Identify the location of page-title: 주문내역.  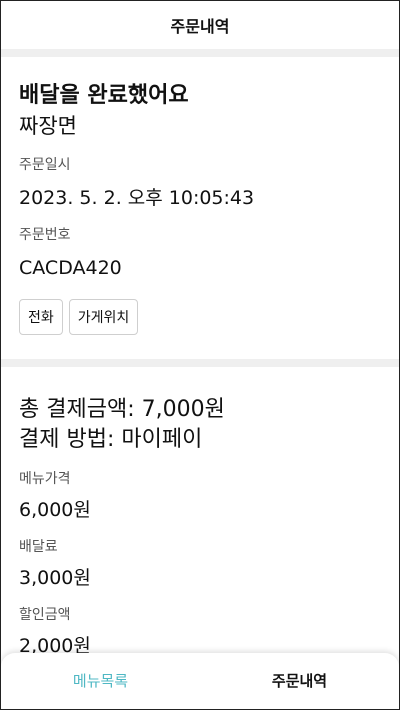
(200, 26).